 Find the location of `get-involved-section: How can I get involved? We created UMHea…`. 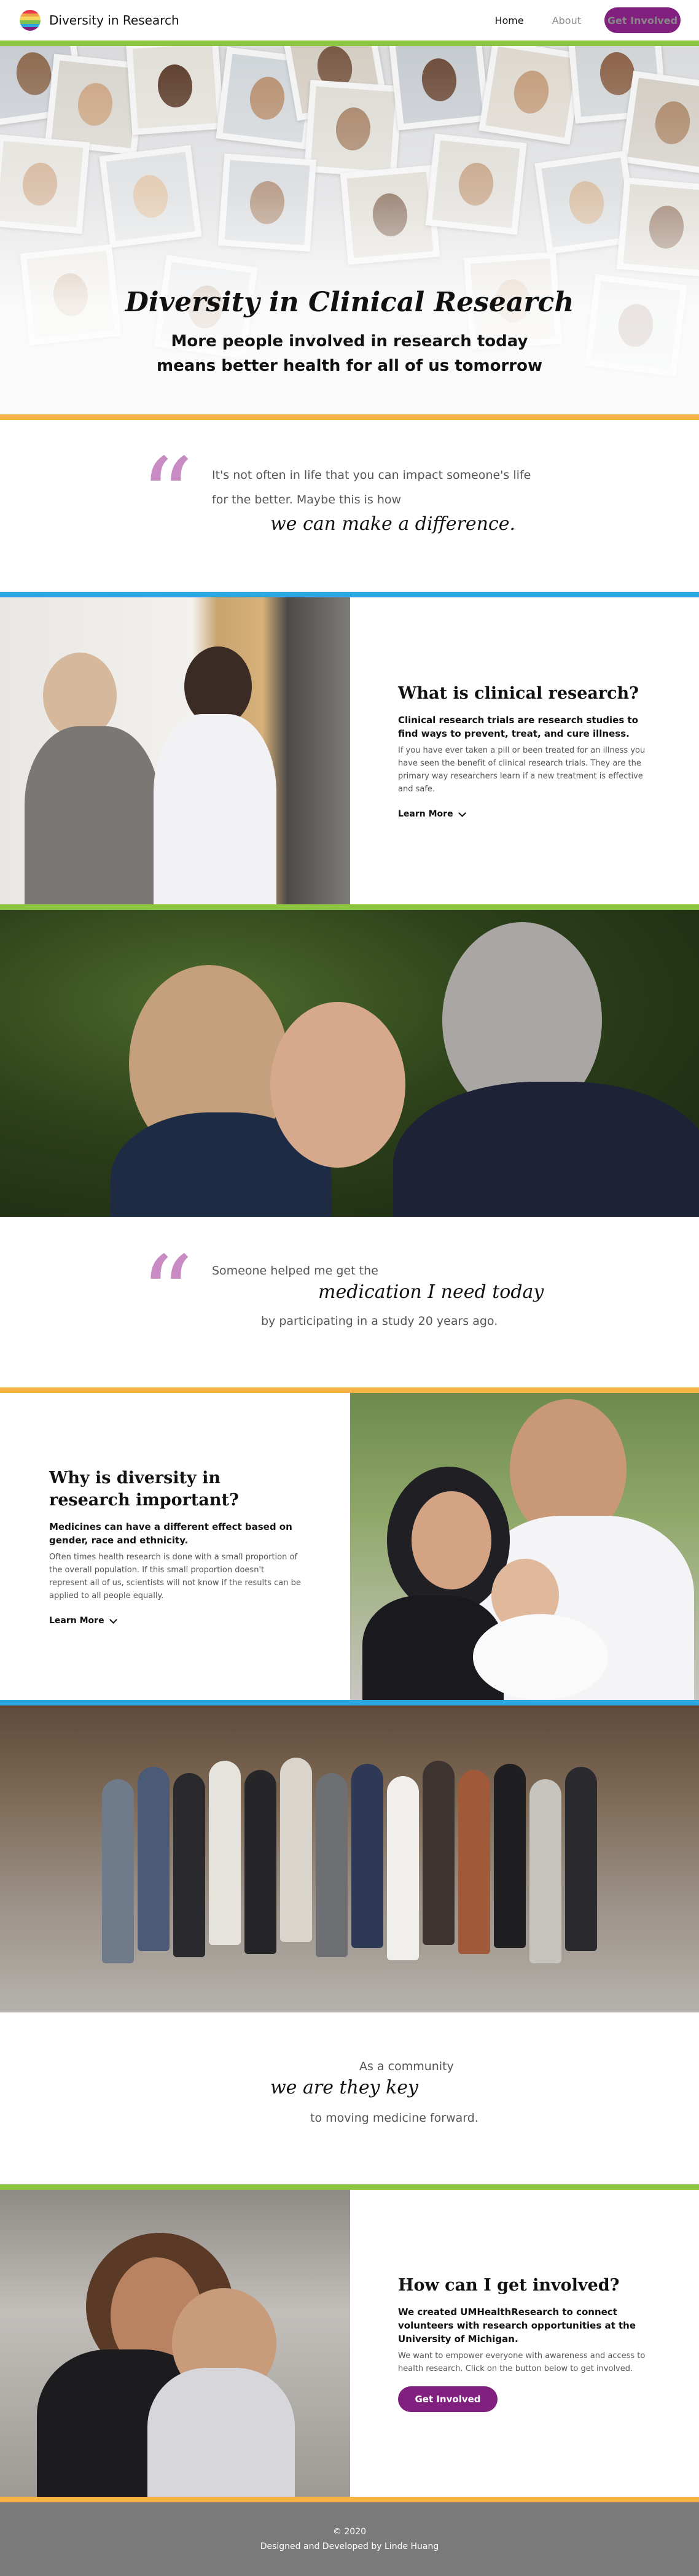

get-involved-section: How can I get involved? We created UMHea… is located at coordinates (349, 2343).